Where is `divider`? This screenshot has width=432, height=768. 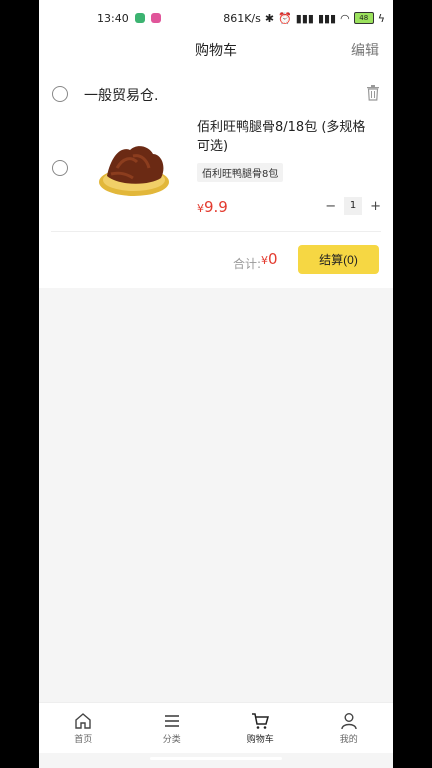
divider is located at coordinates (216, 231).